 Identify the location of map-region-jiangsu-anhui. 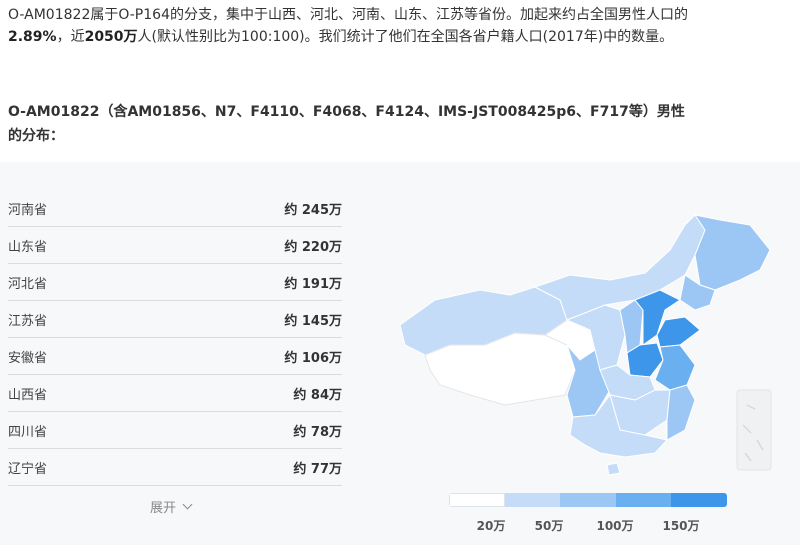
(675, 367).